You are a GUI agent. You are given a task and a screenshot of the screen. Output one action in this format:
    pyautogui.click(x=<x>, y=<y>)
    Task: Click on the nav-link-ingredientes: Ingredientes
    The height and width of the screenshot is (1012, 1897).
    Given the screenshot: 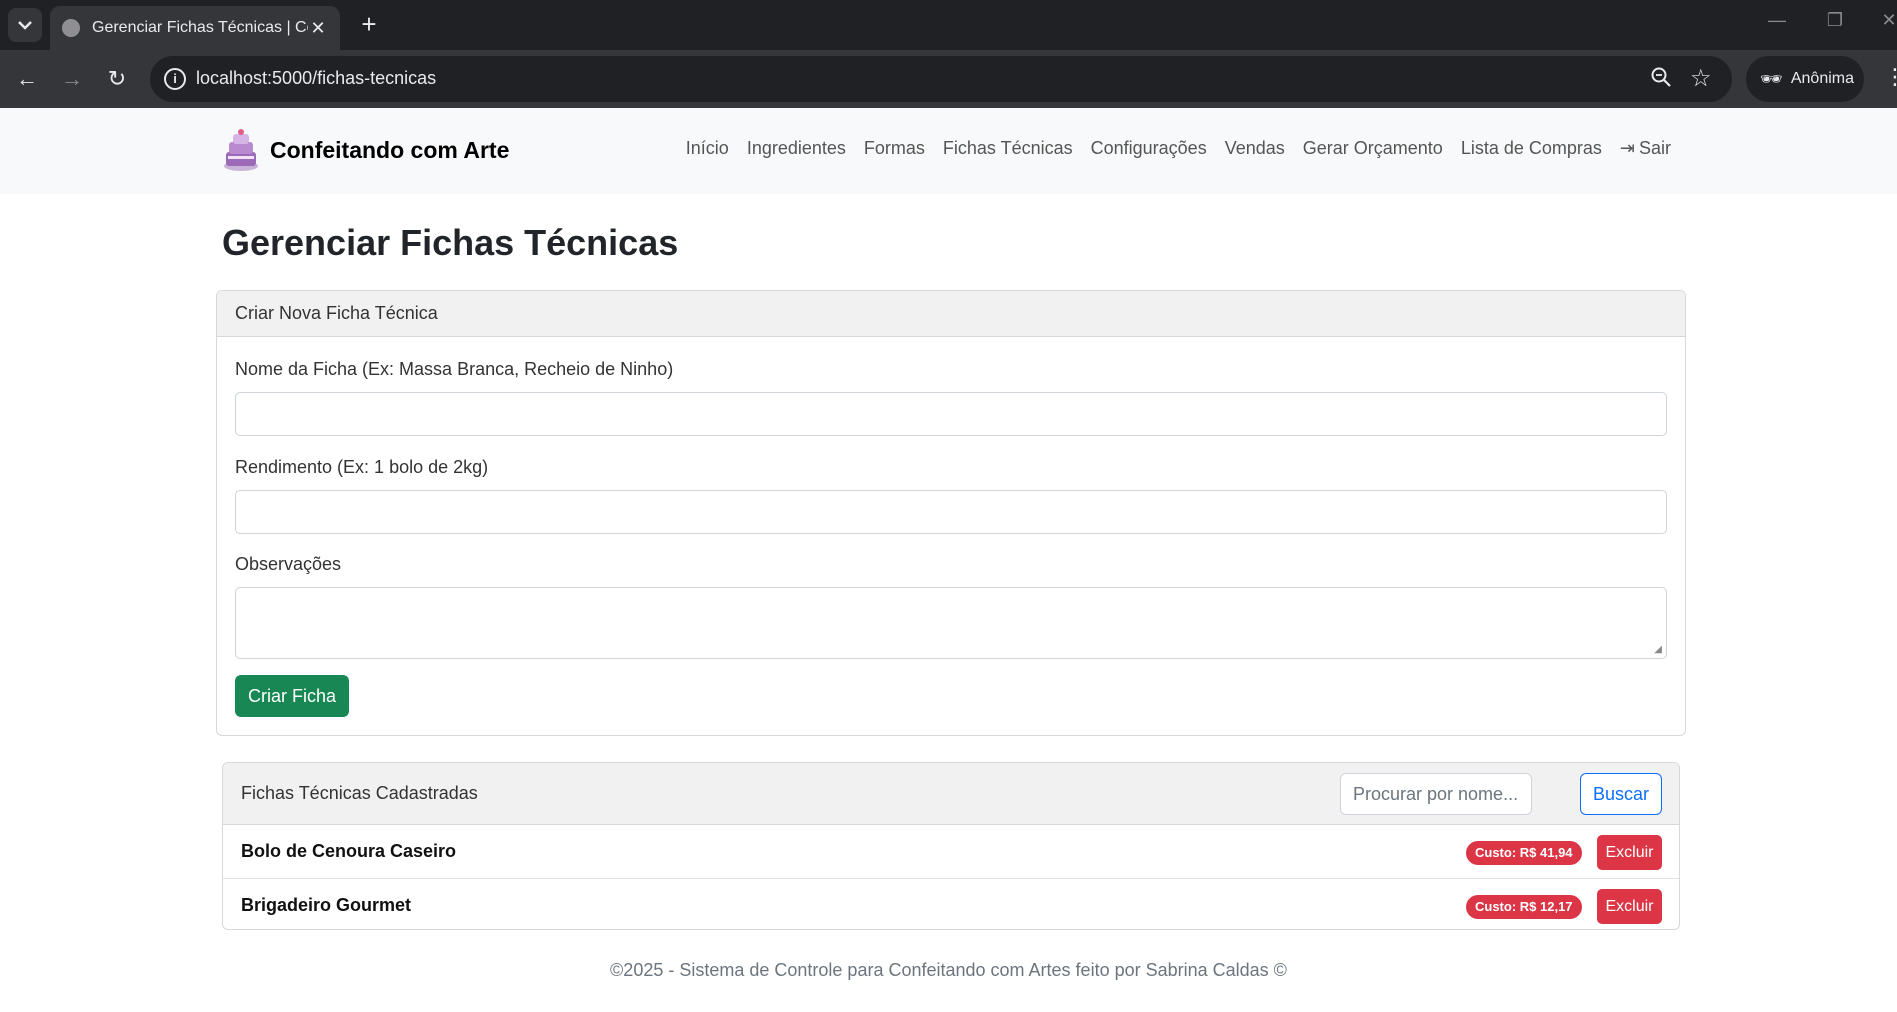 What is the action you would take?
    pyautogui.click(x=796, y=148)
    